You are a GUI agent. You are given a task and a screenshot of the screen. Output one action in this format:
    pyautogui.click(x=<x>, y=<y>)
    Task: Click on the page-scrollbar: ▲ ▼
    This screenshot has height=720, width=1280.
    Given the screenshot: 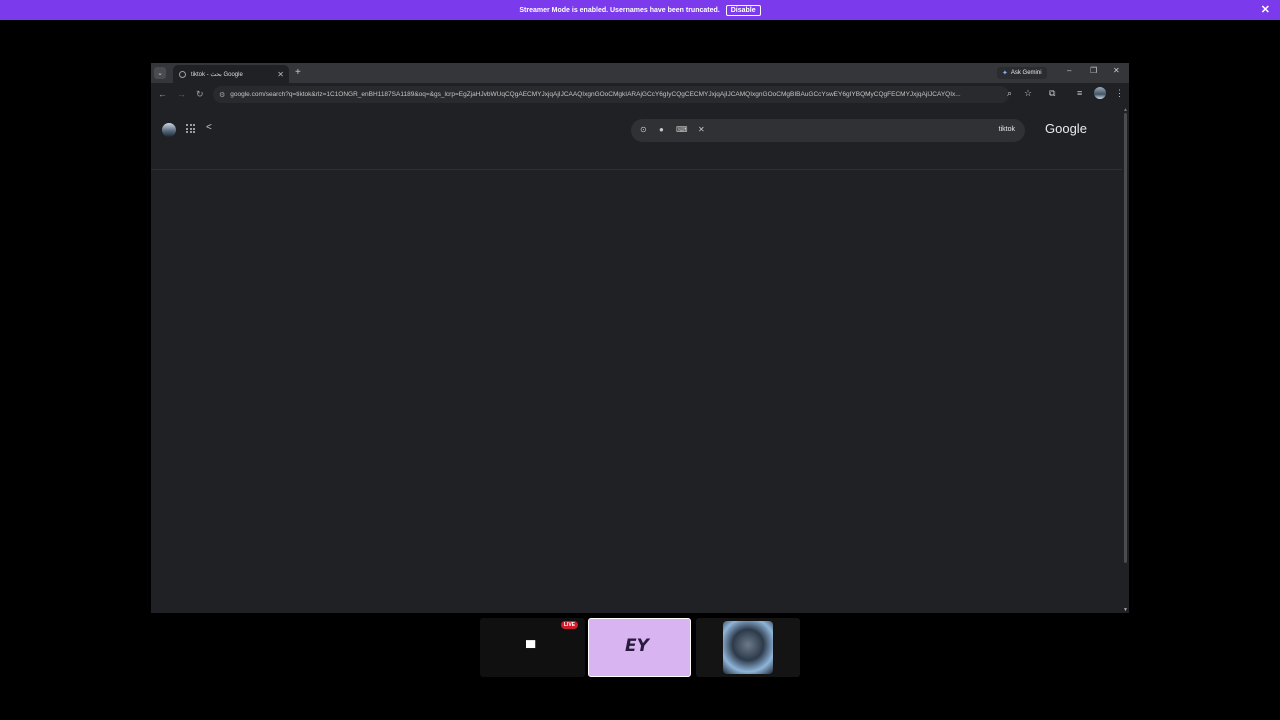 What is the action you would take?
    pyautogui.click(x=1125, y=360)
    